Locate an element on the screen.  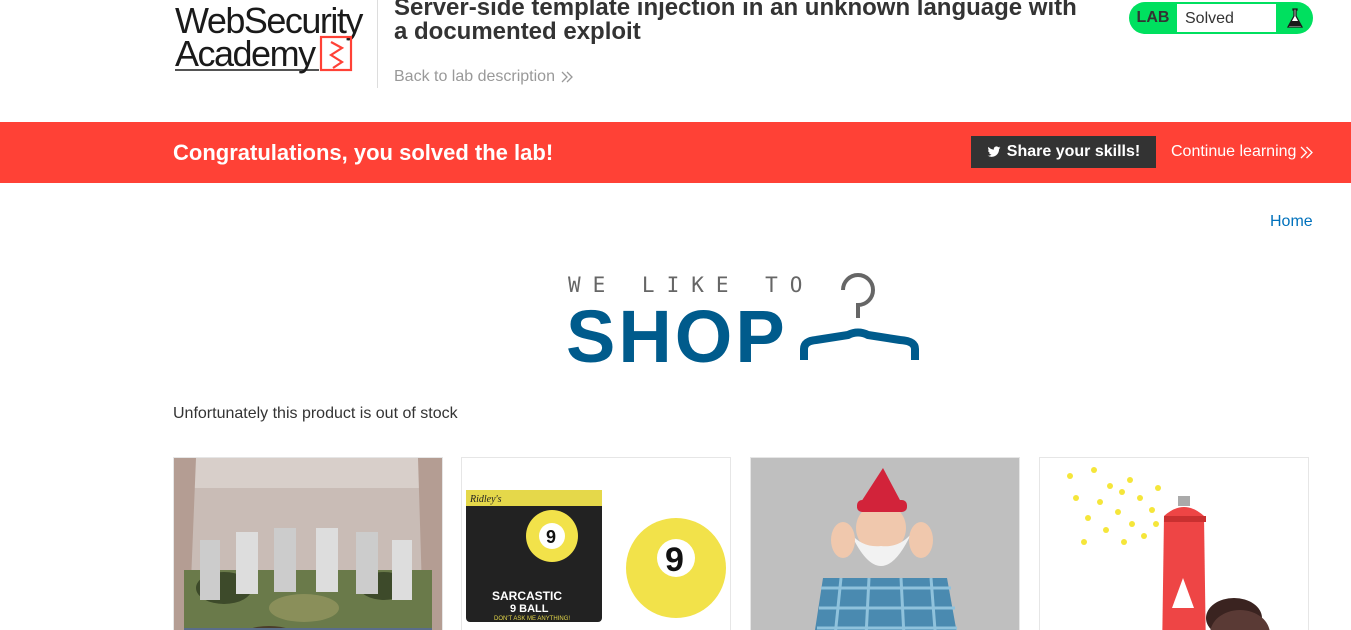
box-brand: Ridley's is located at coordinates (485, 499).